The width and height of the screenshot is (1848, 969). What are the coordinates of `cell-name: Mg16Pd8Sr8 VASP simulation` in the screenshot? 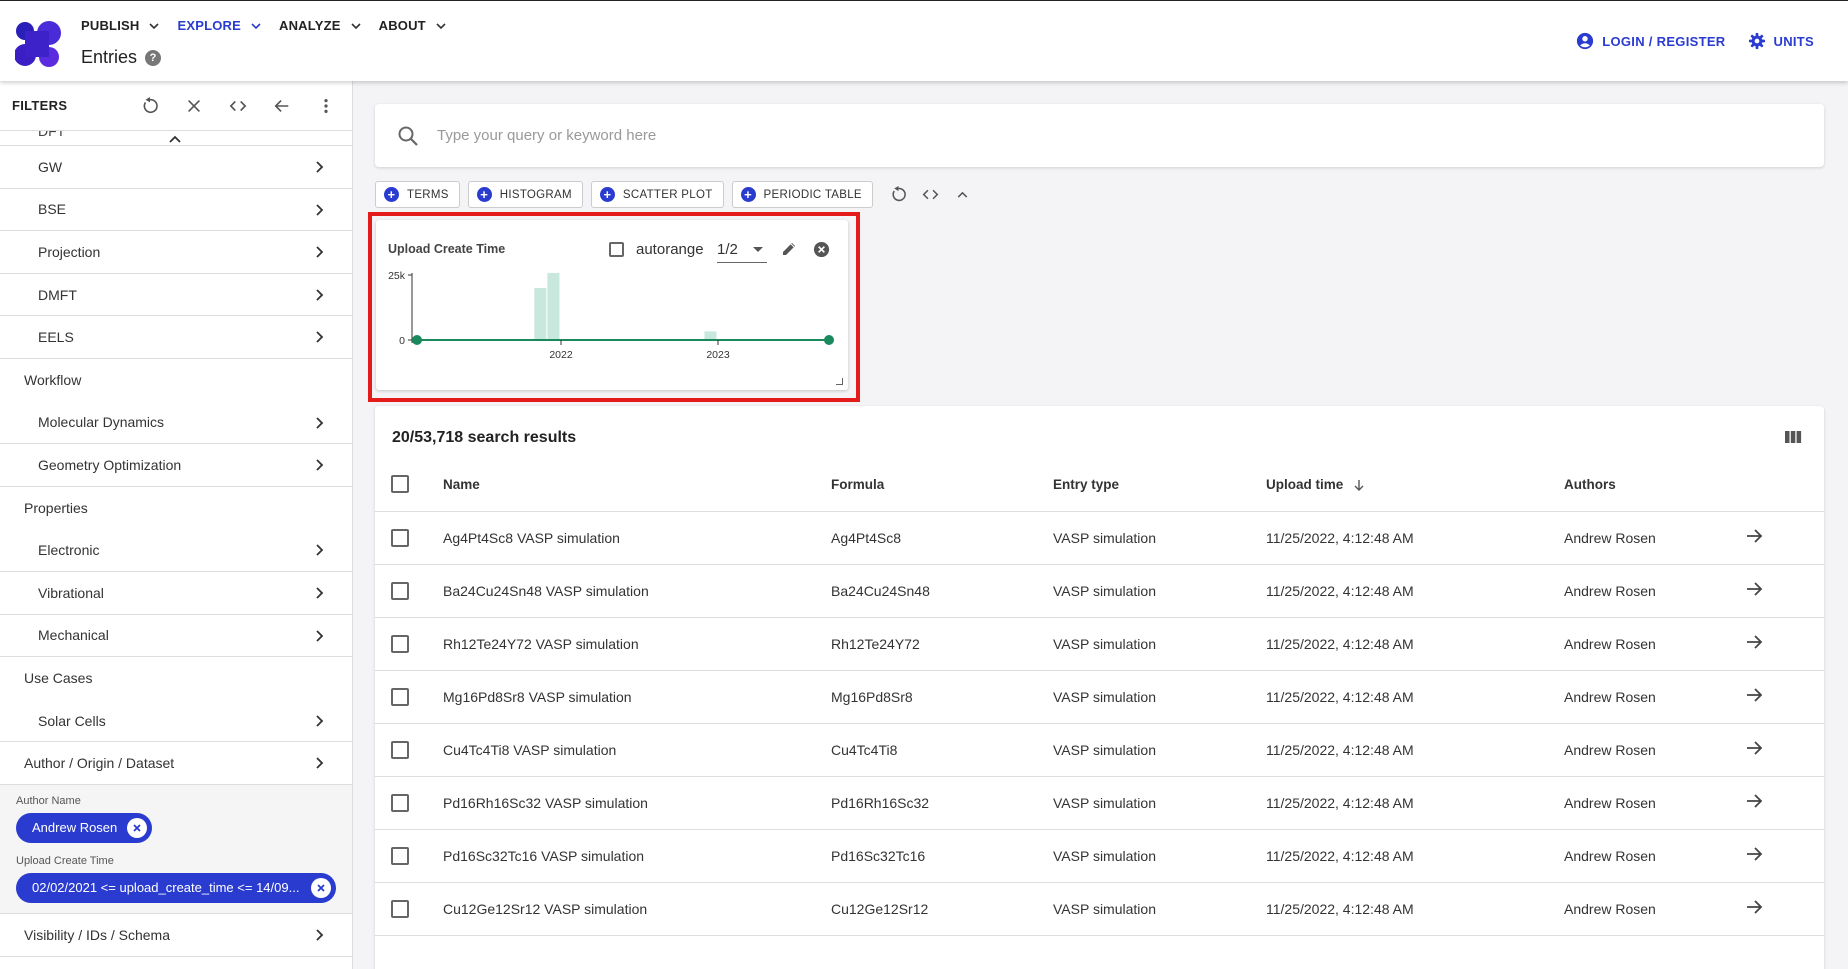 It's located at (537, 696).